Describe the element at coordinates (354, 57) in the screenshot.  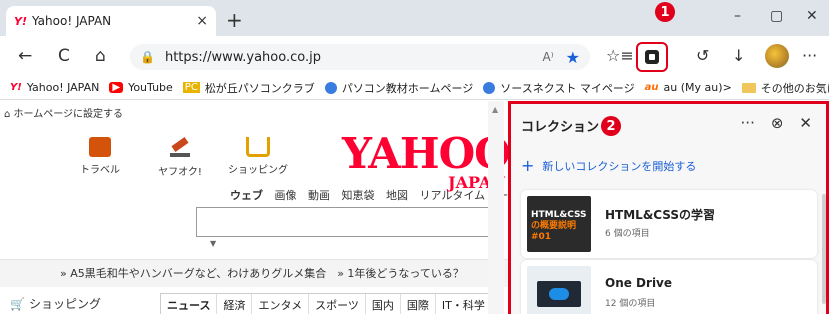
I see `address-url: https://www.yahoo.co.jp` at that location.